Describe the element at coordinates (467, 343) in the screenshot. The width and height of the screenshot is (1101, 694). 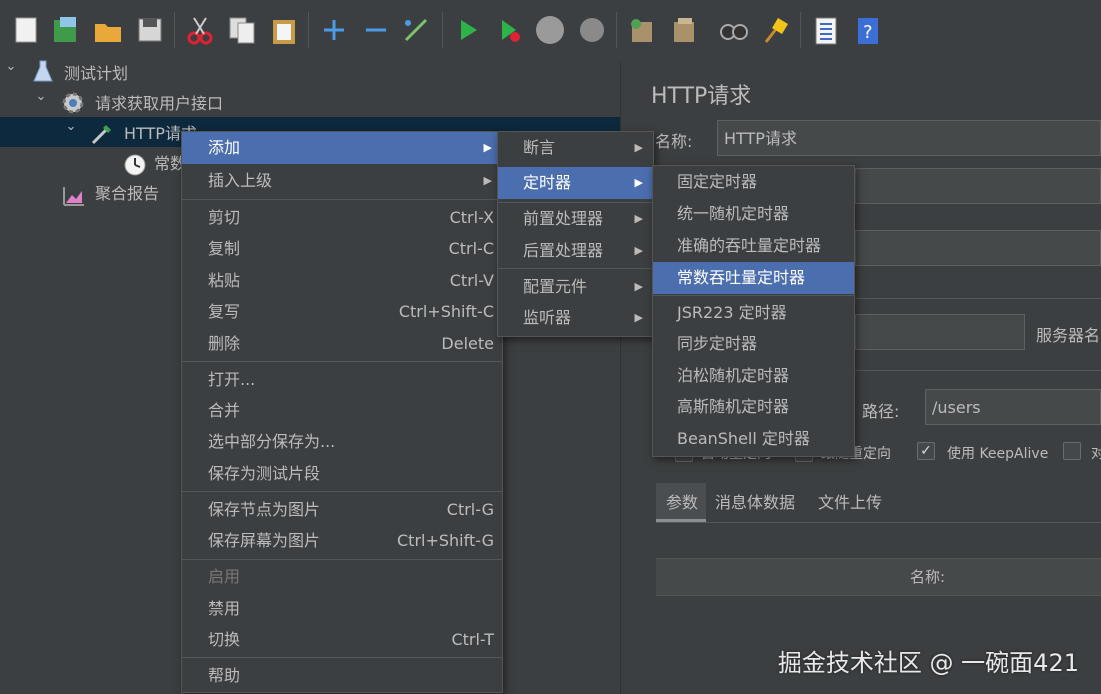
I see `menu-item-shortcut: Delete` at that location.